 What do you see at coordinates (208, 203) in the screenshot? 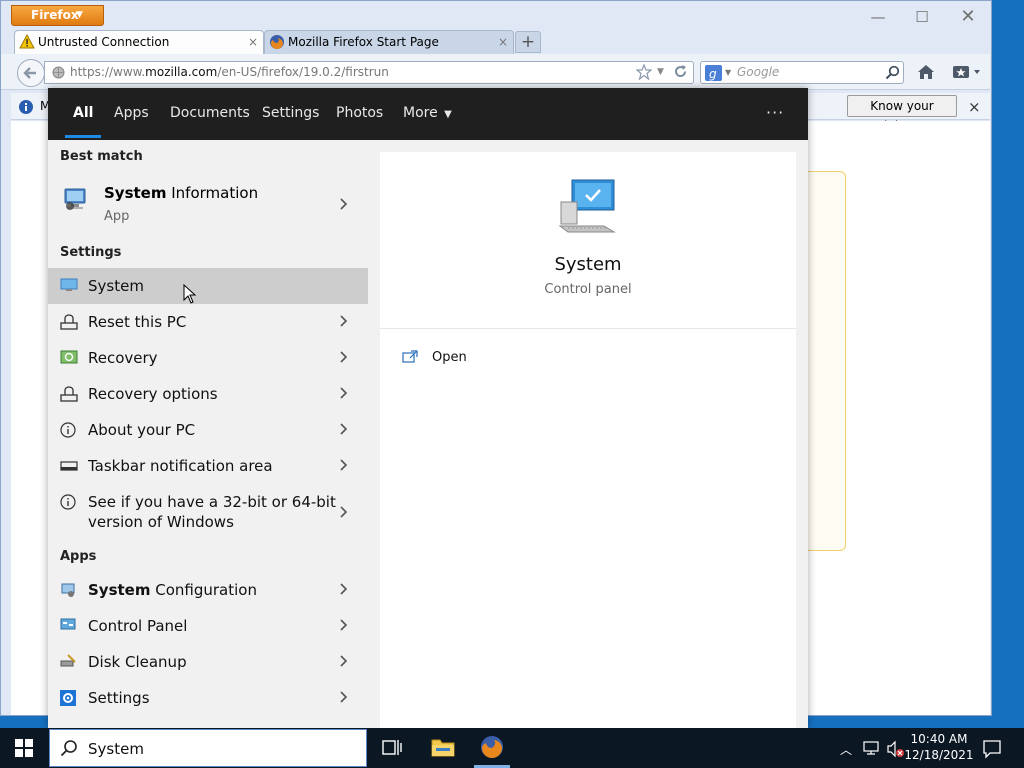
I see `best-match-item: System Information App` at bounding box center [208, 203].